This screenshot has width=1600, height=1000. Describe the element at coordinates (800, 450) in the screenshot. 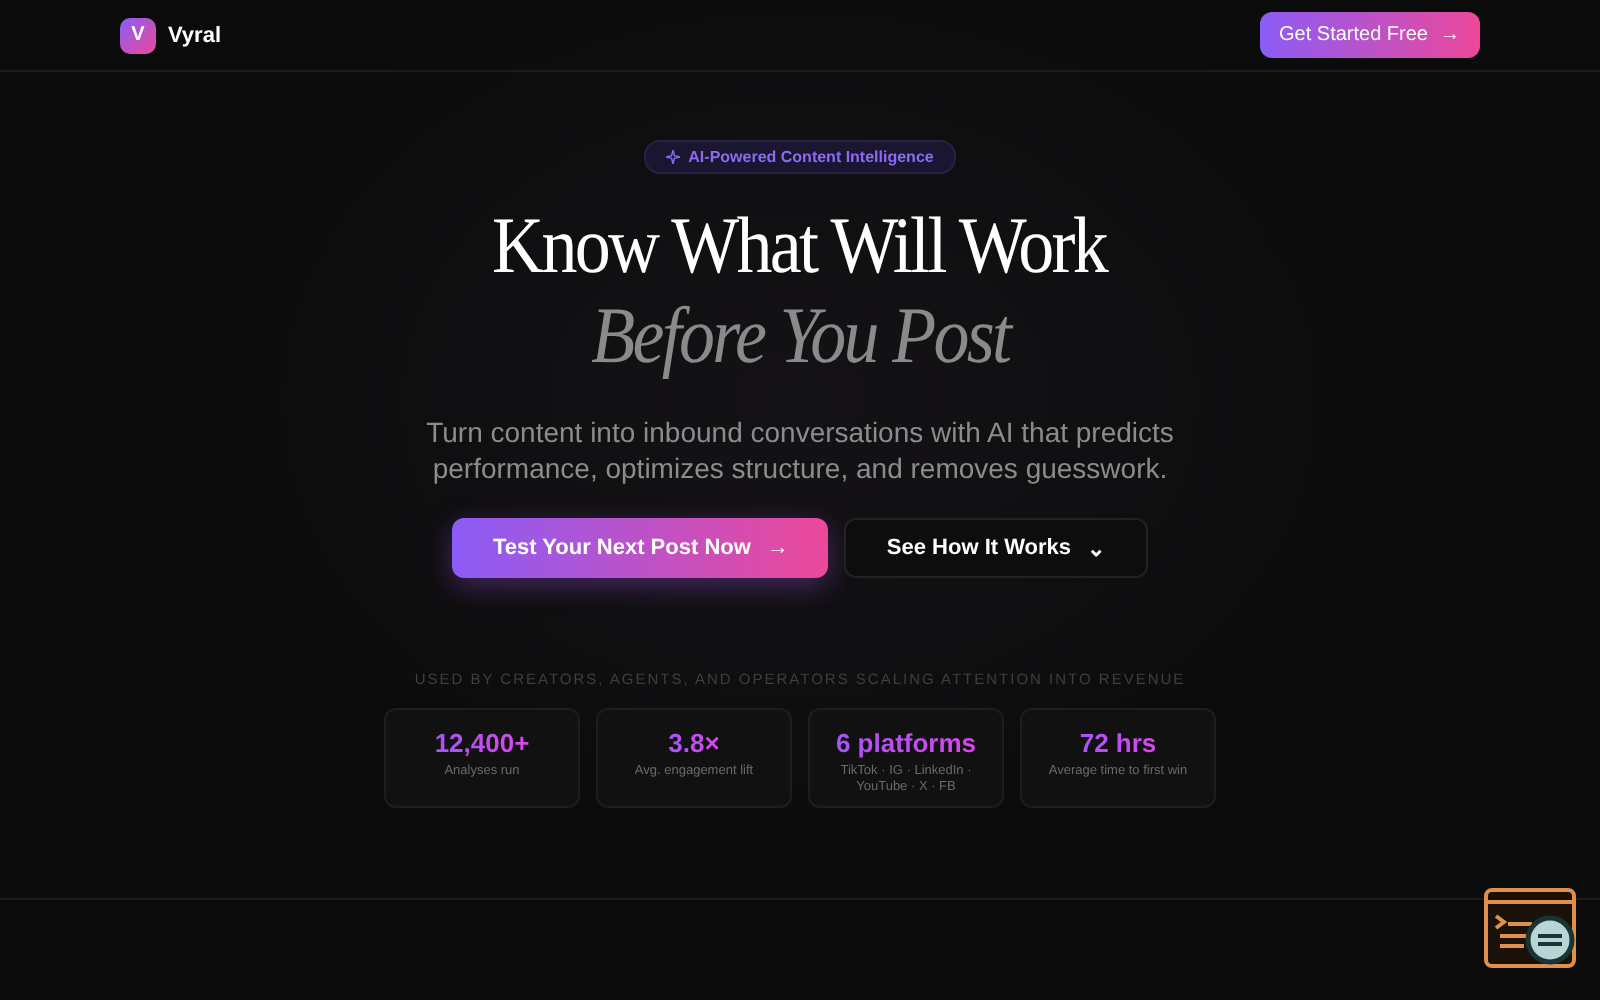

I see `subtitle: Turn content into inbound conversations with AI that predicts performance, optimizes structure, and removes guesswork.` at that location.